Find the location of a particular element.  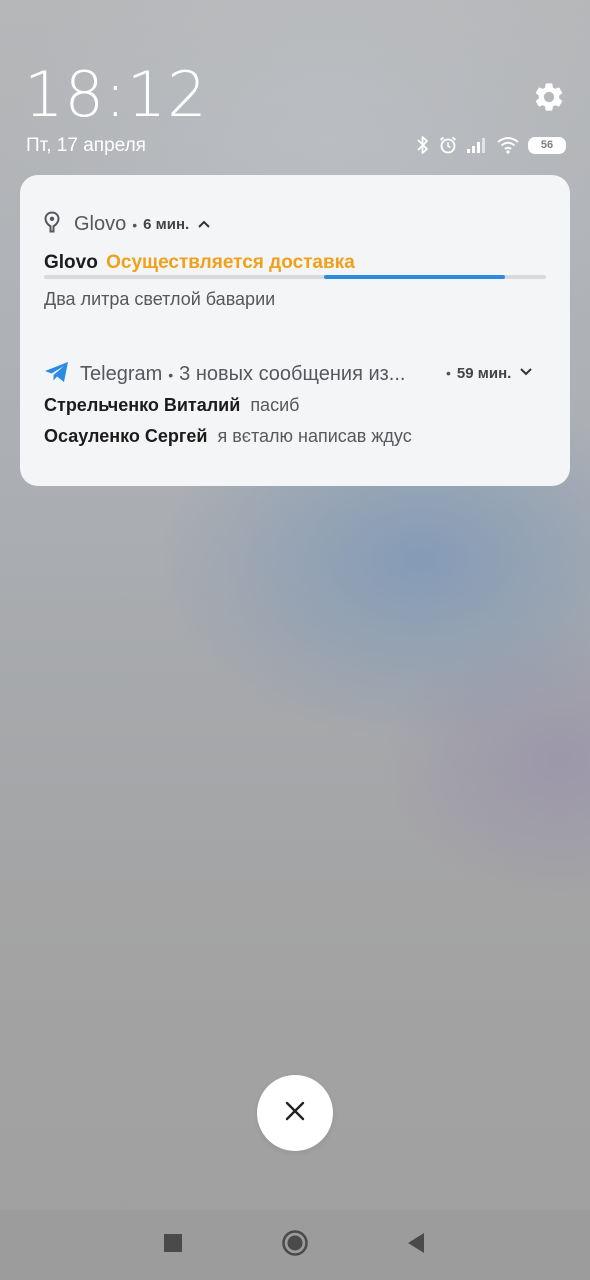

home-button is located at coordinates (295, 1245).